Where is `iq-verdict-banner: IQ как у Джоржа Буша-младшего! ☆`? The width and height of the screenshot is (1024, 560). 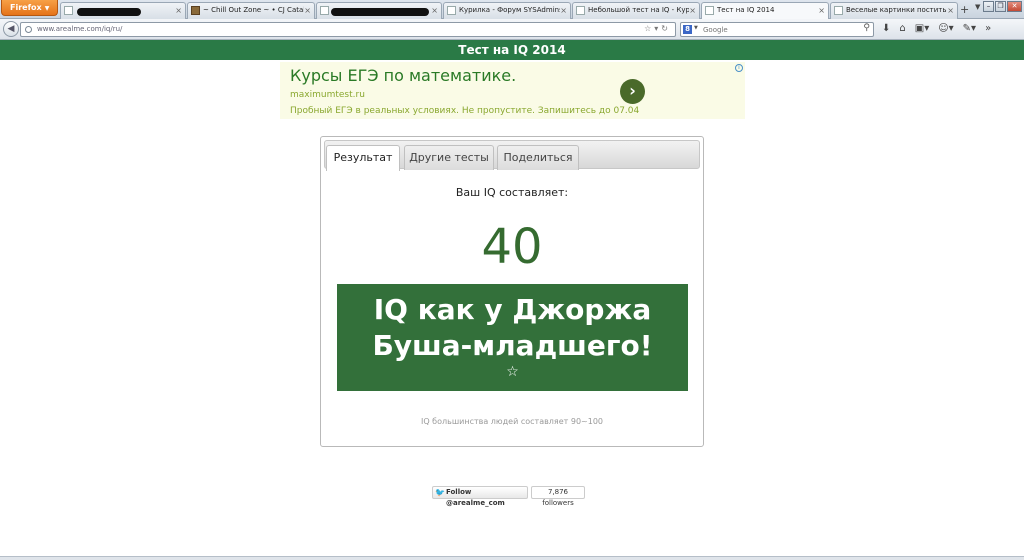 iq-verdict-banner: IQ как у Джоржа Буша-младшего! ☆ is located at coordinates (512, 337).